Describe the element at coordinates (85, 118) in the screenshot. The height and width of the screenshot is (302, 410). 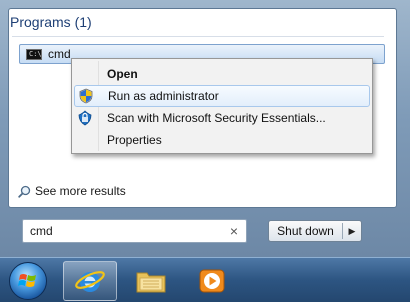
I see `security-essentials-icon` at that location.